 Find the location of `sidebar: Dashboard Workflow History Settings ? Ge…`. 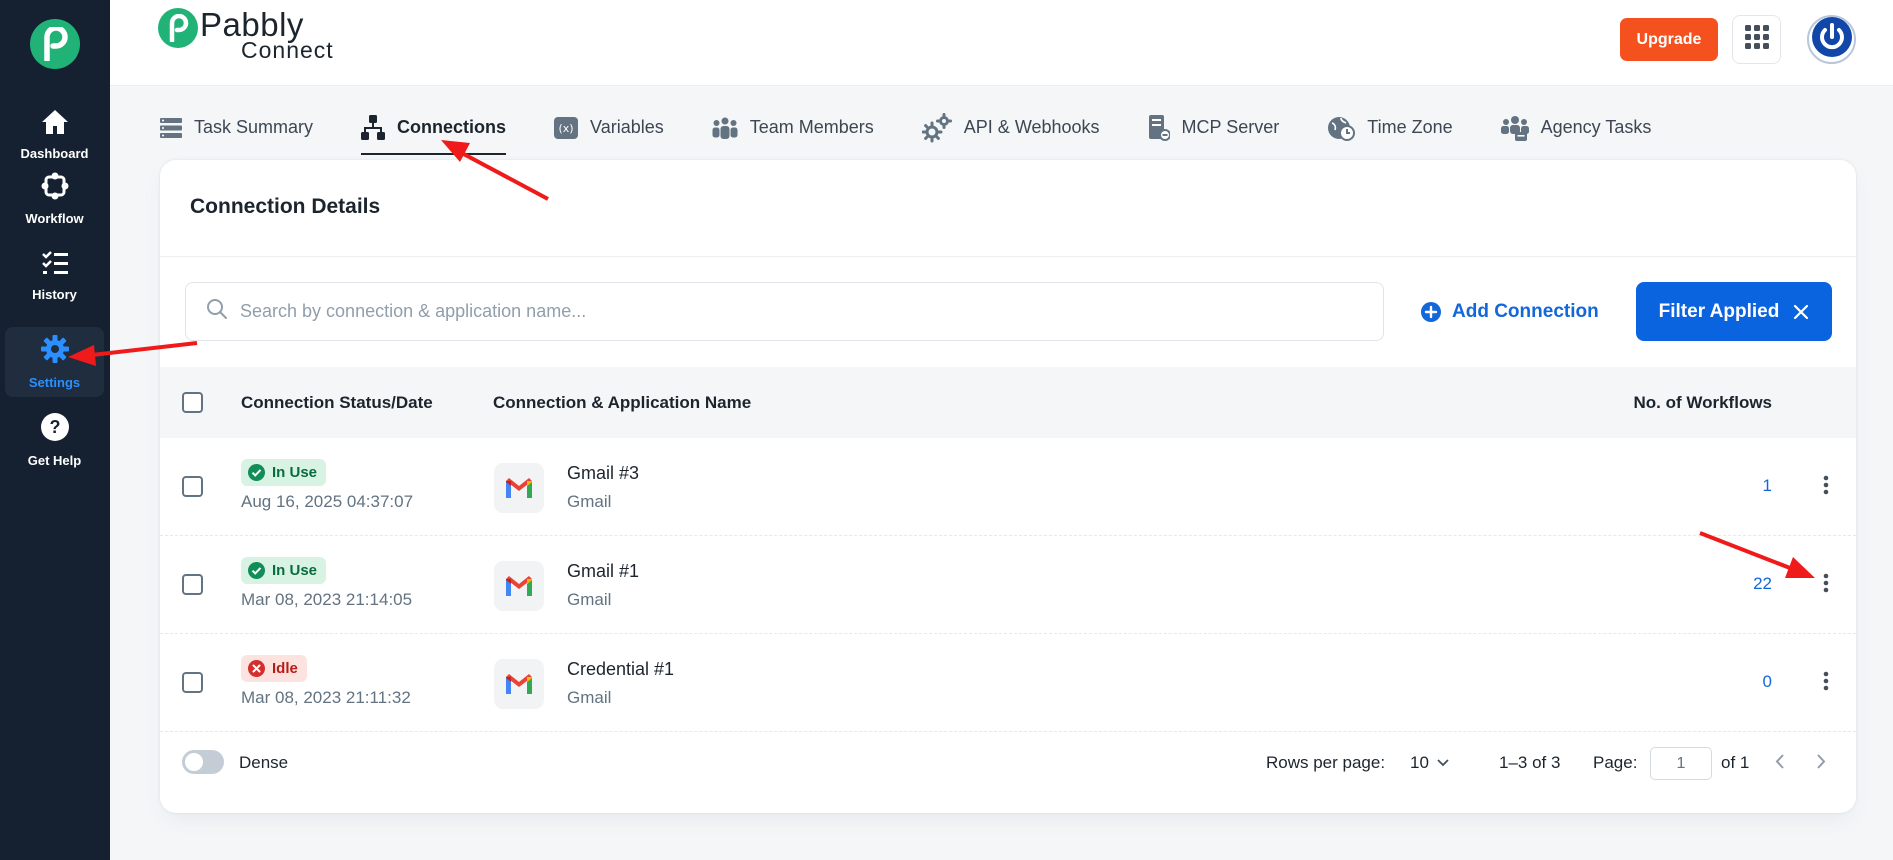

sidebar: Dashboard Workflow History Settings ? Ge… is located at coordinates (55, 430).